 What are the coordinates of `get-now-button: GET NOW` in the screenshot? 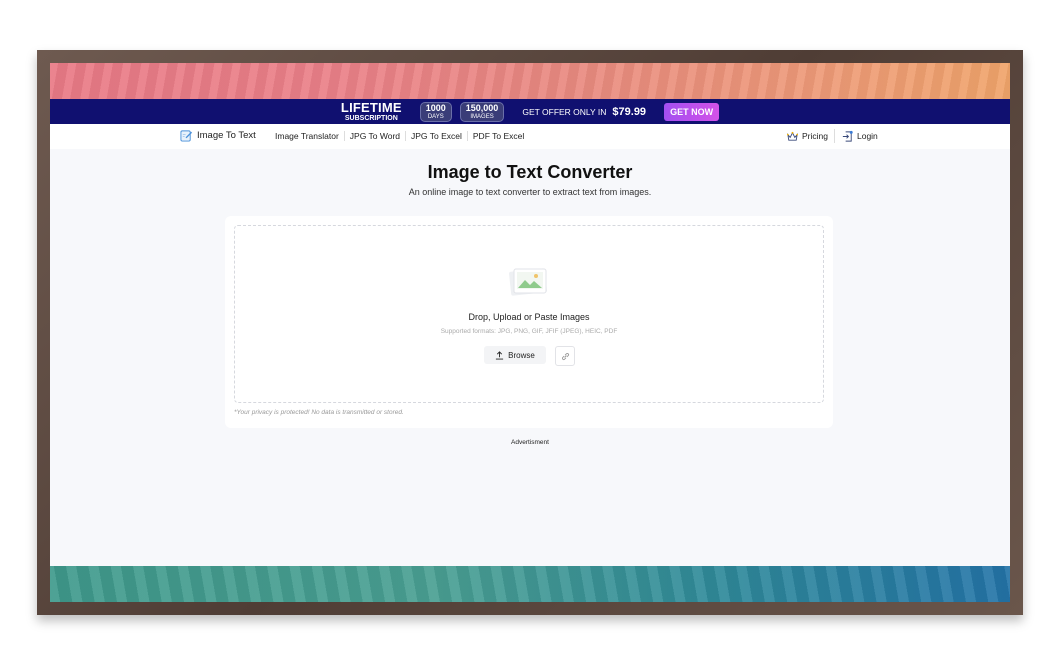 It's located at (692, 111).